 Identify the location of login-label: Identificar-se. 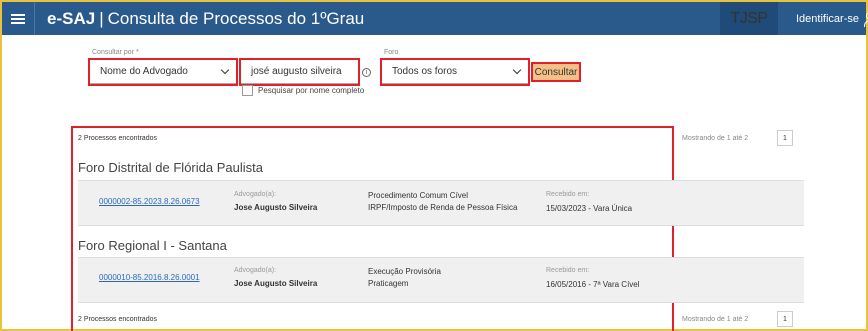
(827, 19).